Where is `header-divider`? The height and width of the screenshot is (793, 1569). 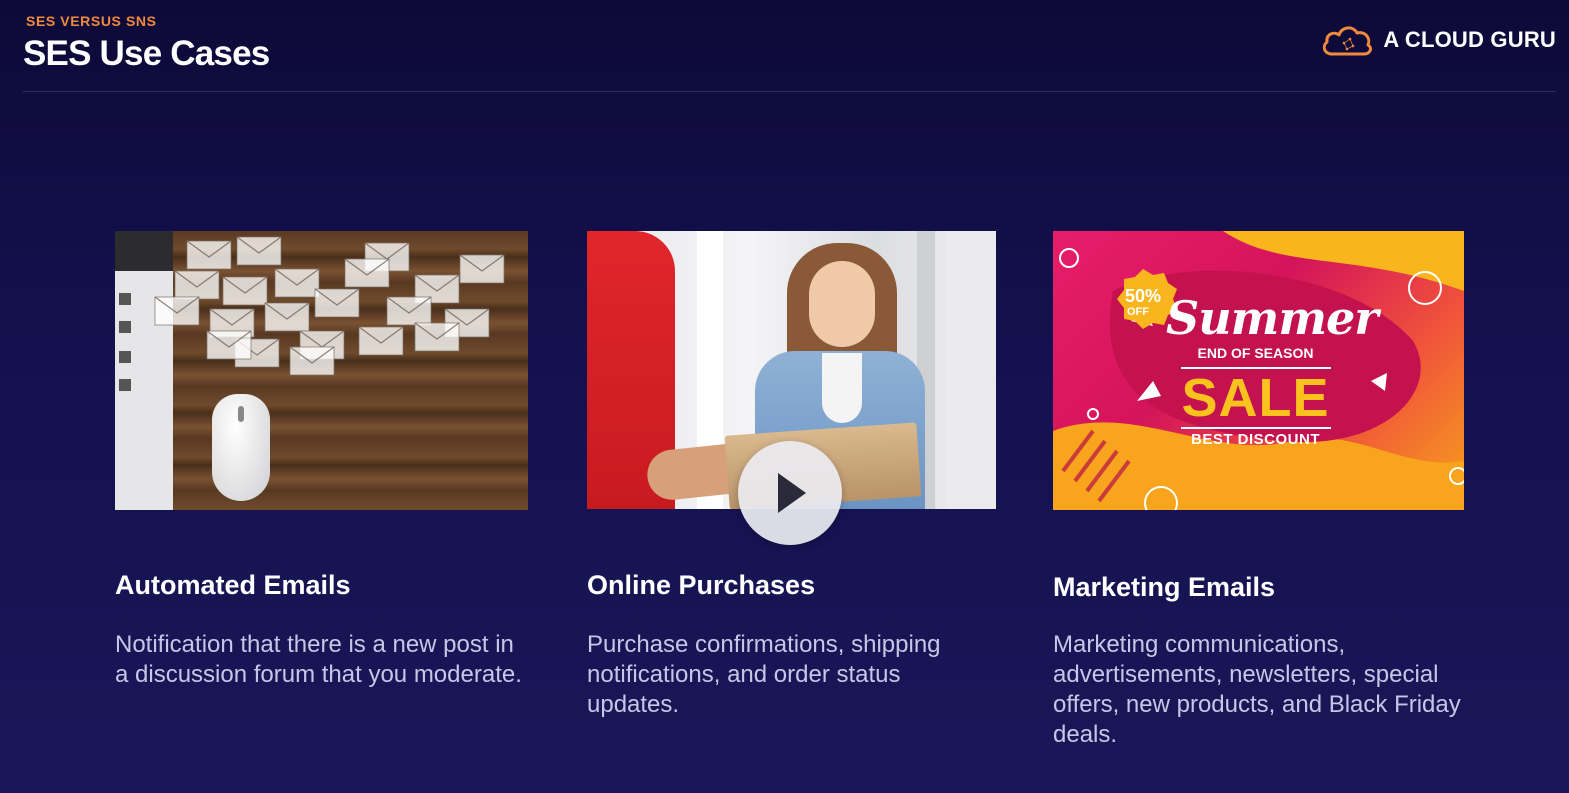 header-divider is located at coordinates (789, 91).